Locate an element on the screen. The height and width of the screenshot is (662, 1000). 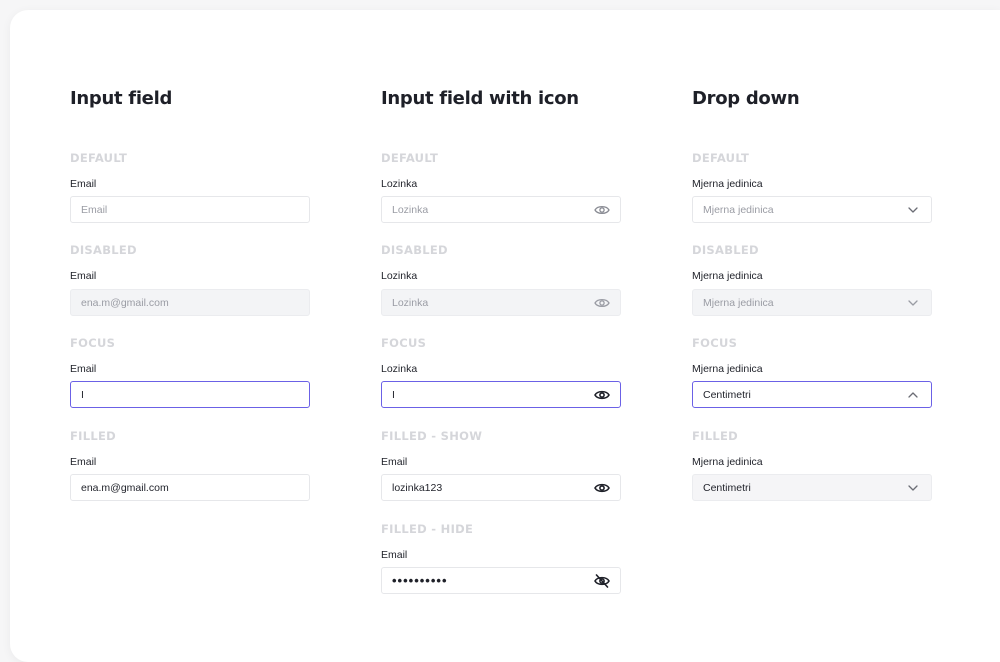
unit-dropdown-filled: Centimetri is located at coordinates (812, 487).